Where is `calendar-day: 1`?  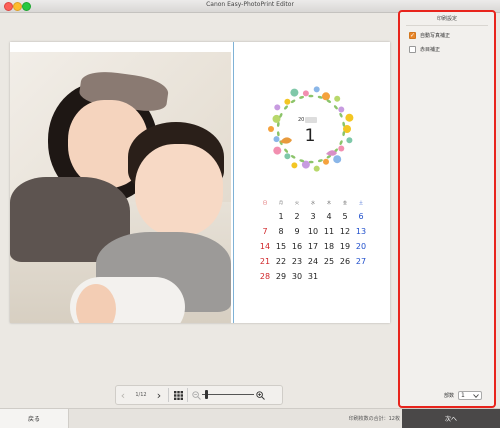
calendar-day: 1 is located at coordinates (281, 216).